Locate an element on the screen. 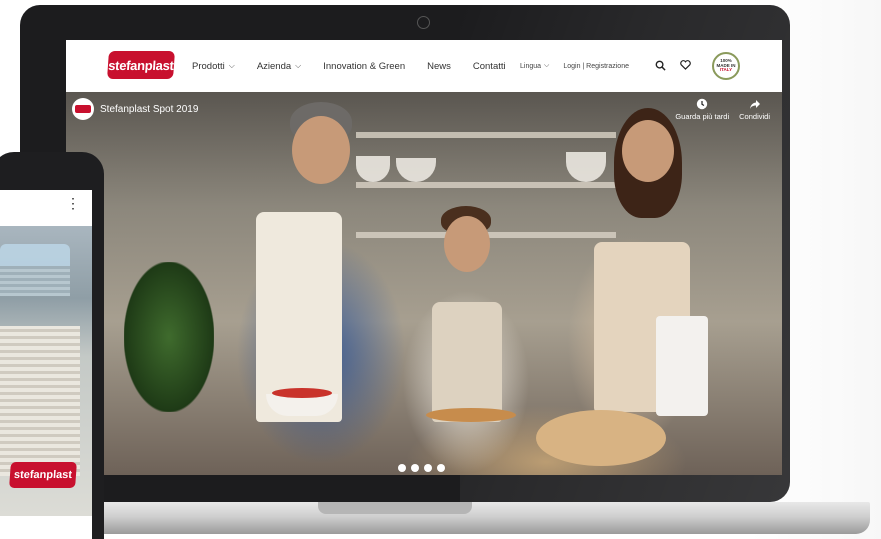  utility-links: Lingua ⌵ Login | Registrazione is located at coordinates (574, 66).